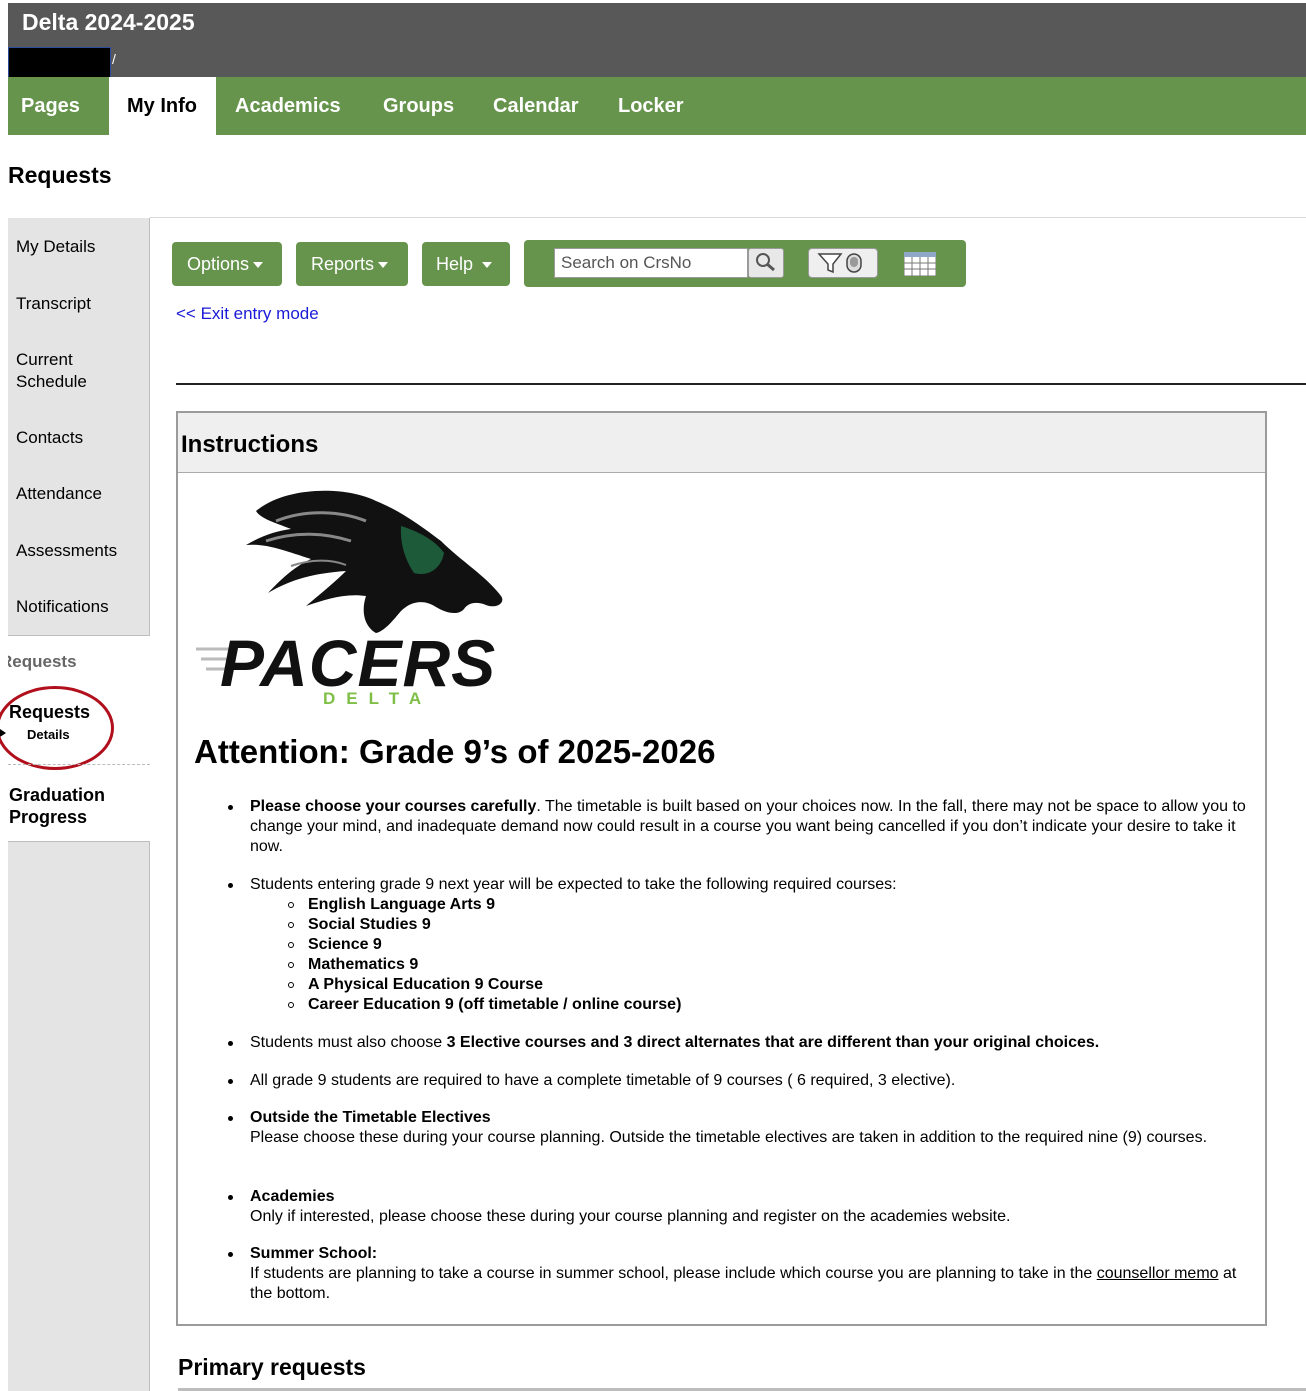 Image resolution: width=1306 pixels, height=1391 pixels. I want to click on sidebar-item-label: Progress, so click(48, 817).